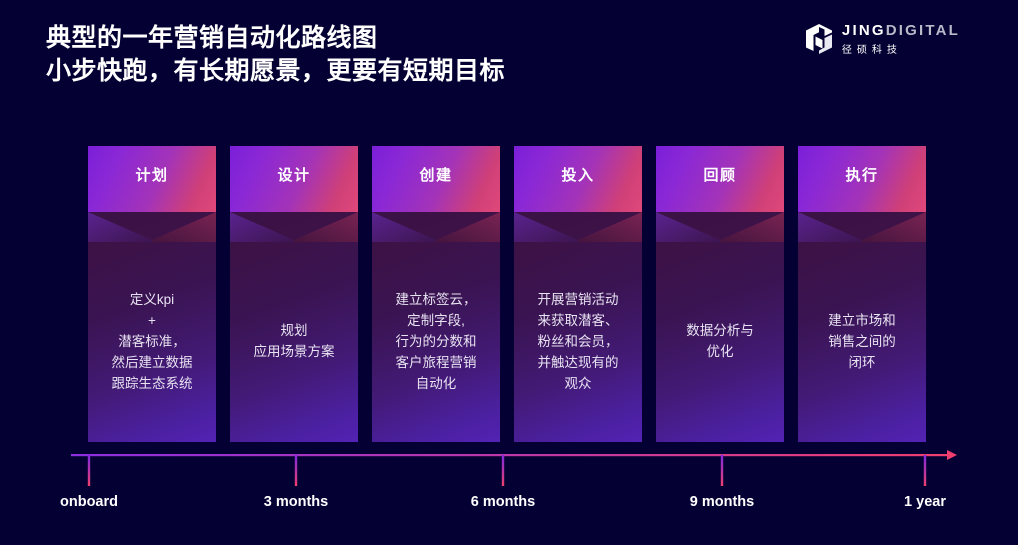  Describe the element at coordinates (922, 30) in the screenshot. I see `brand-wordmark-secondary: DIGITAL` at that location.